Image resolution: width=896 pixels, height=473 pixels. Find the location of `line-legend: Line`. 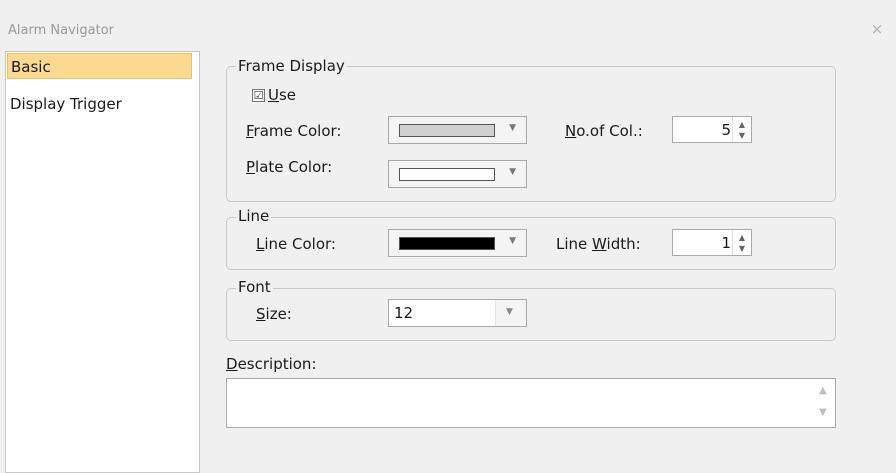

line-legend: Line is located at coordinates (254, 216).